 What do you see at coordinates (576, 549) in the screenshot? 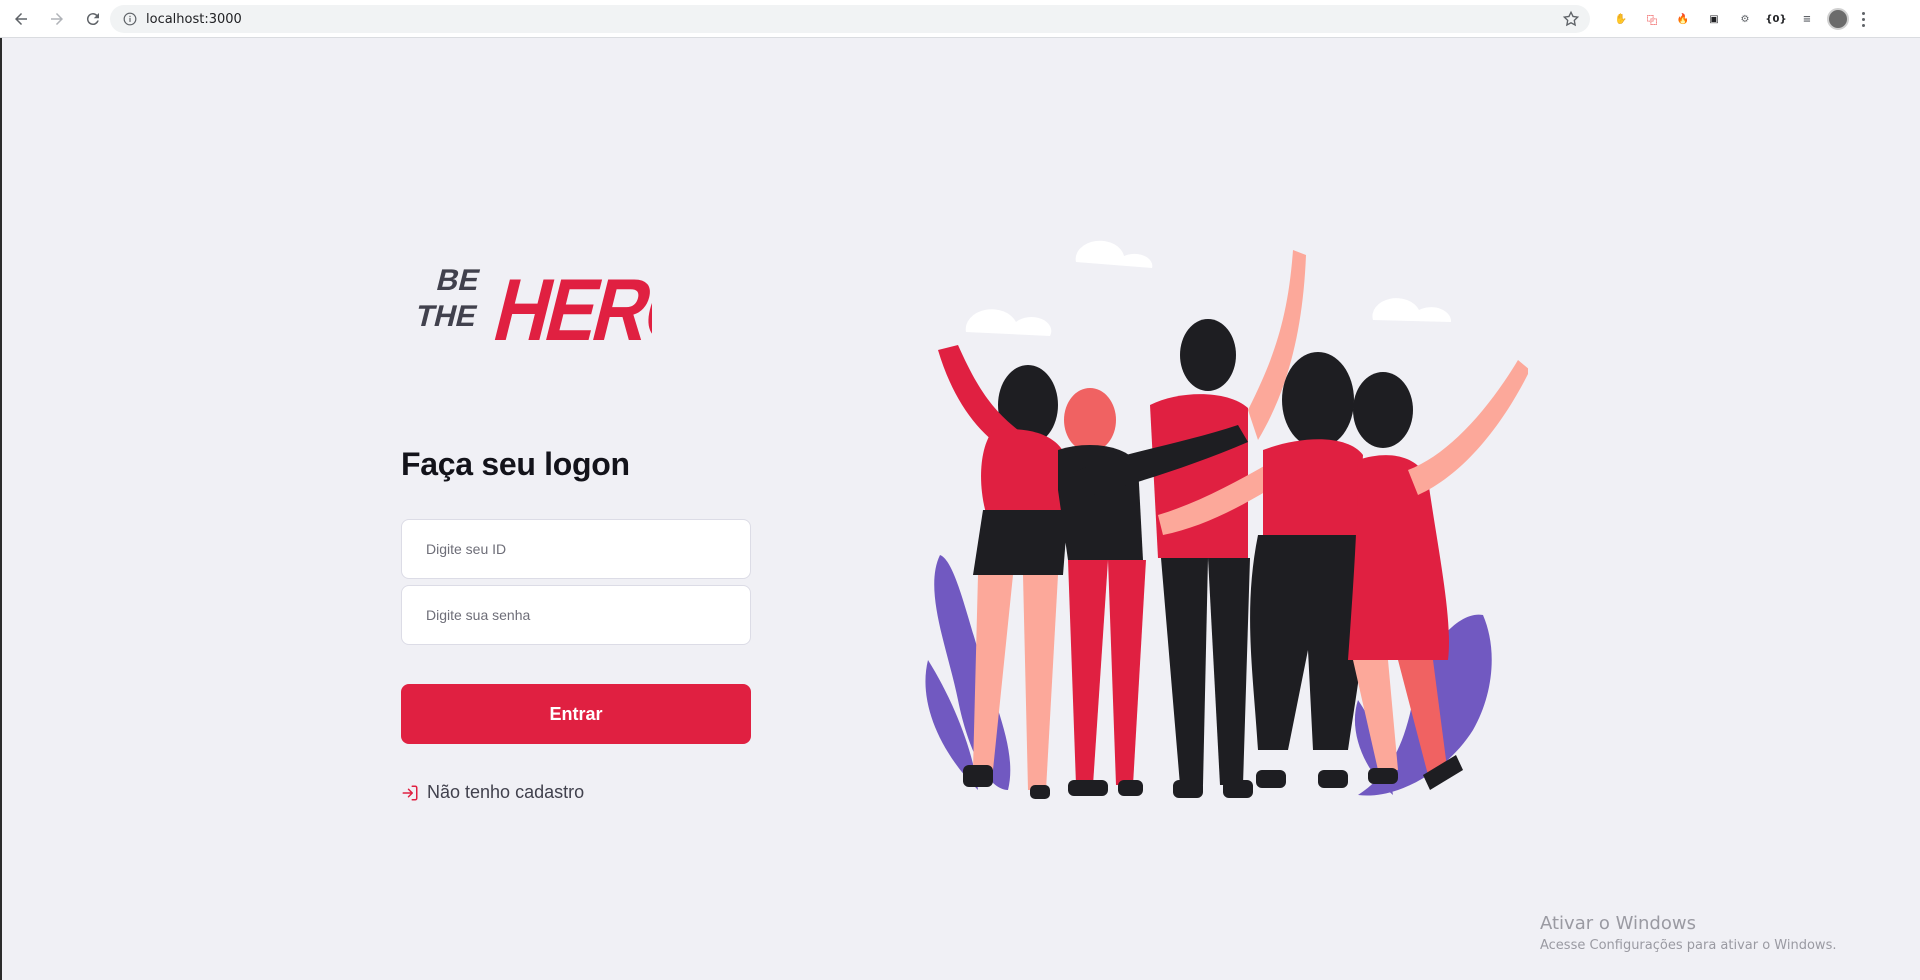
I see `id-input` at bounding box center [576, 549].